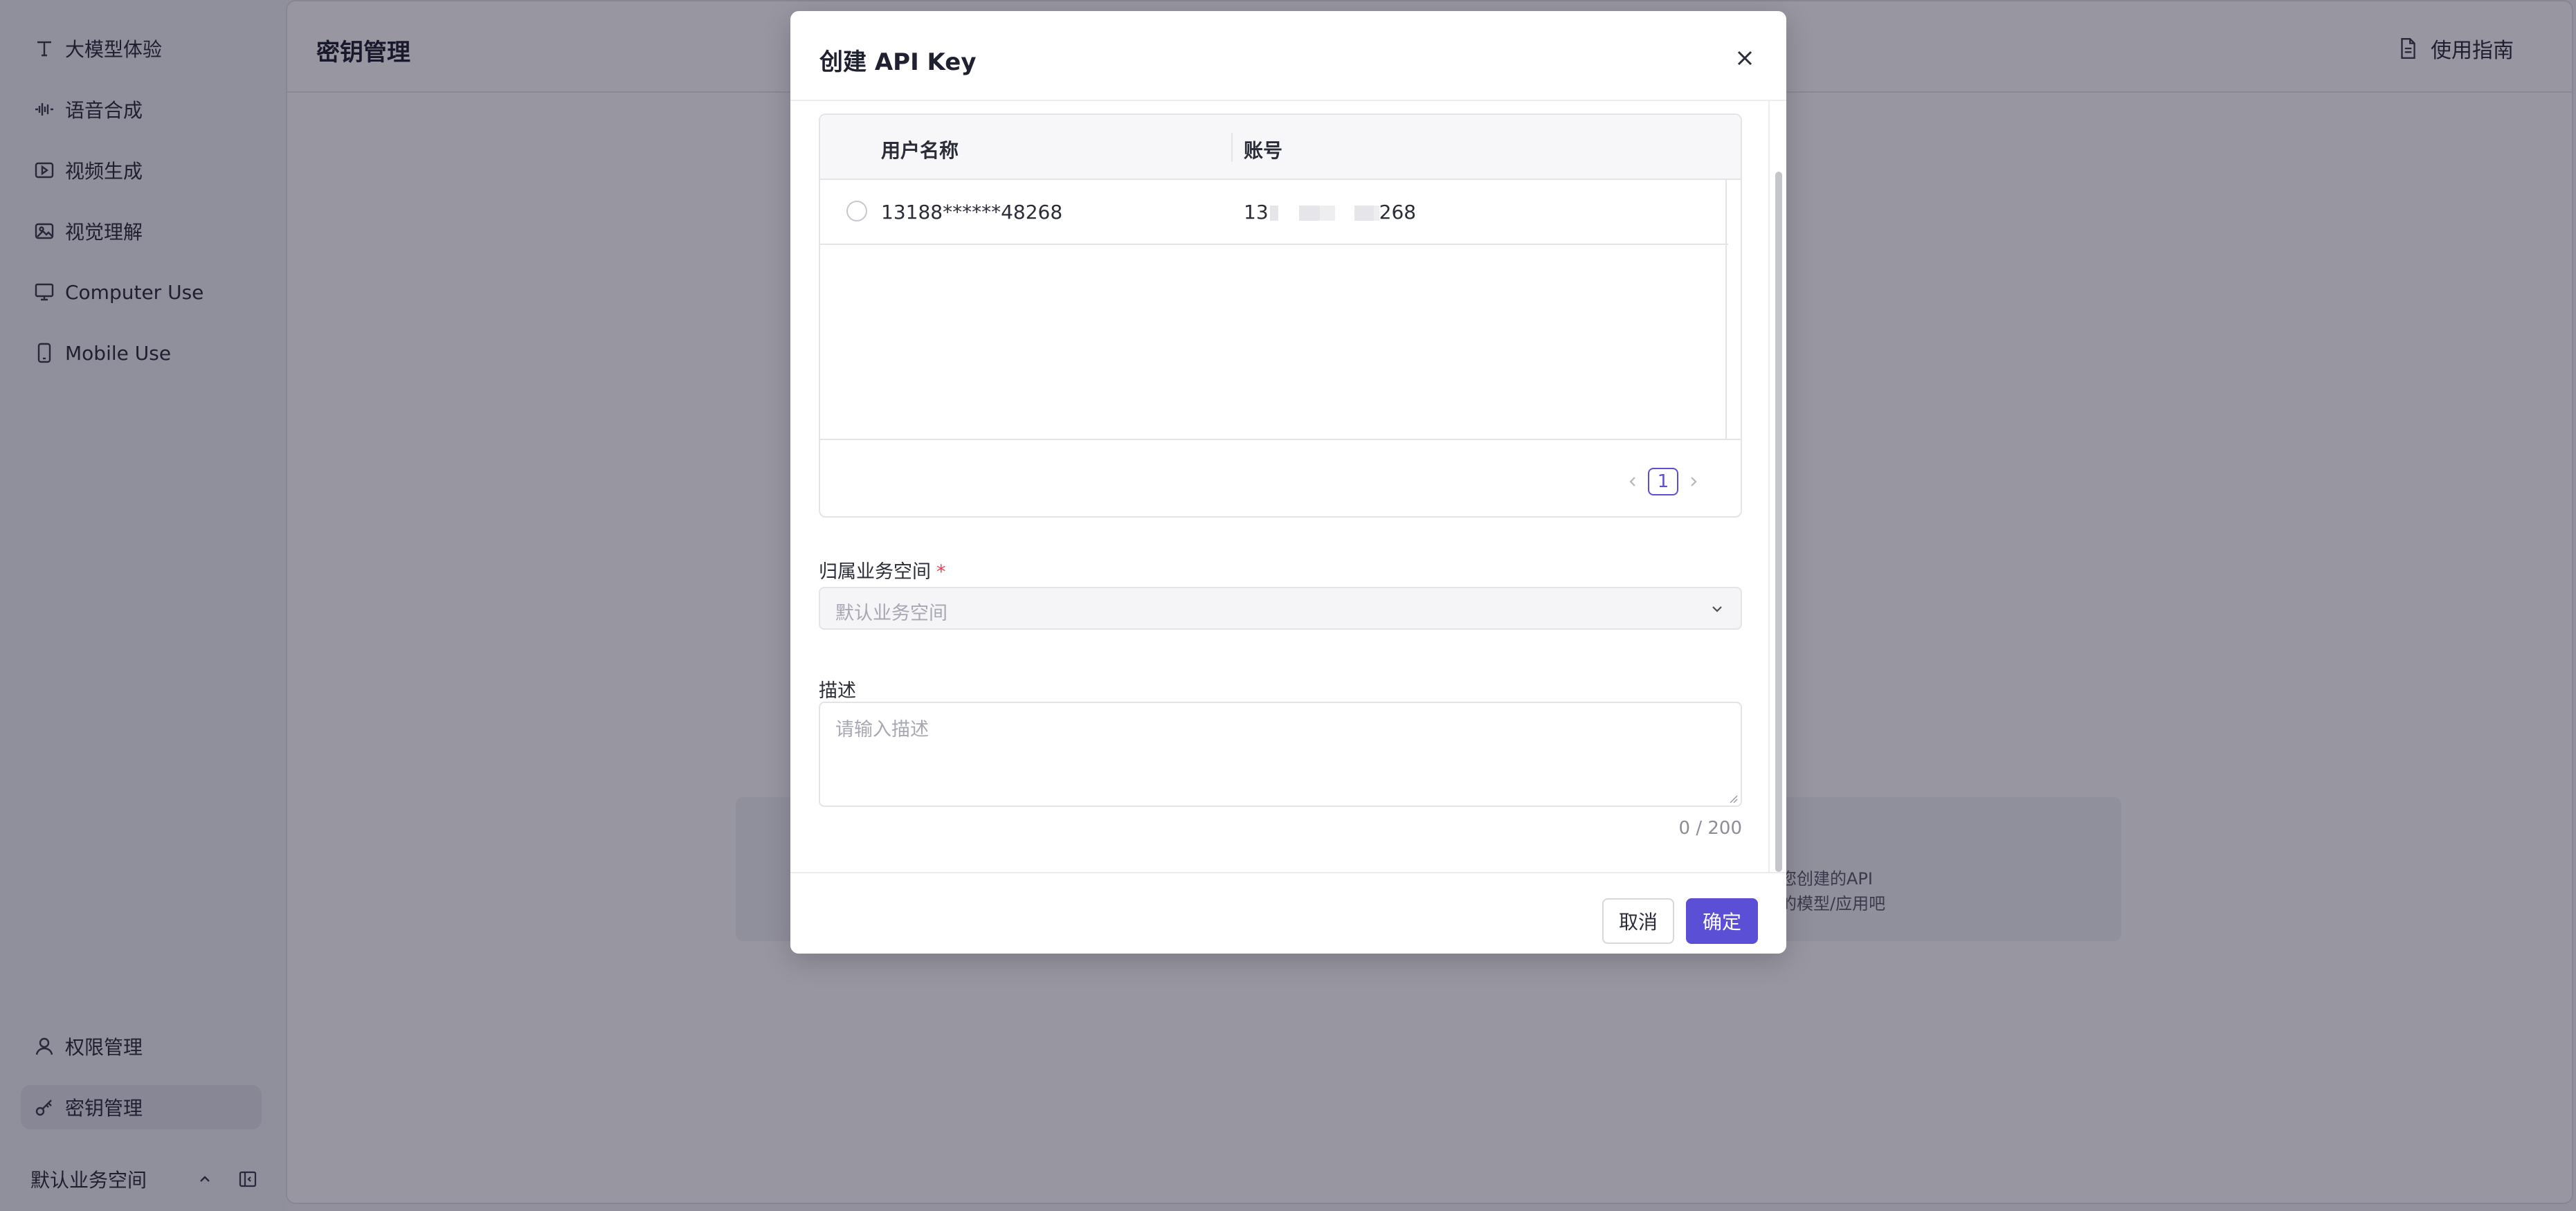  Describe the element at coordinates (882, 729) in the screenshot. I see `description-placeholder: 请输入描述` at that location.